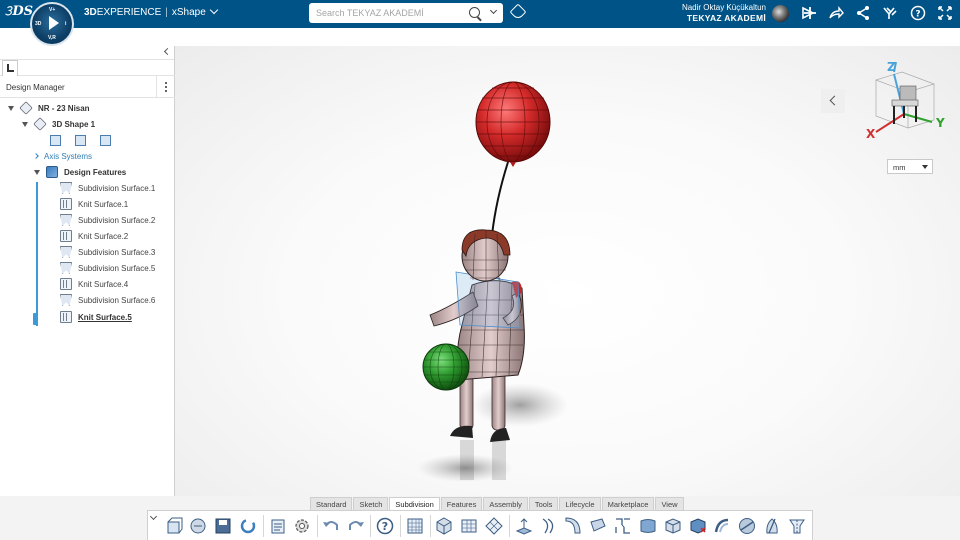 The height and width of the screenshot is (540, 960). Describe the element at coordinates (722, 526) in the screenshot. I see `knit-tool-icon` at that location.